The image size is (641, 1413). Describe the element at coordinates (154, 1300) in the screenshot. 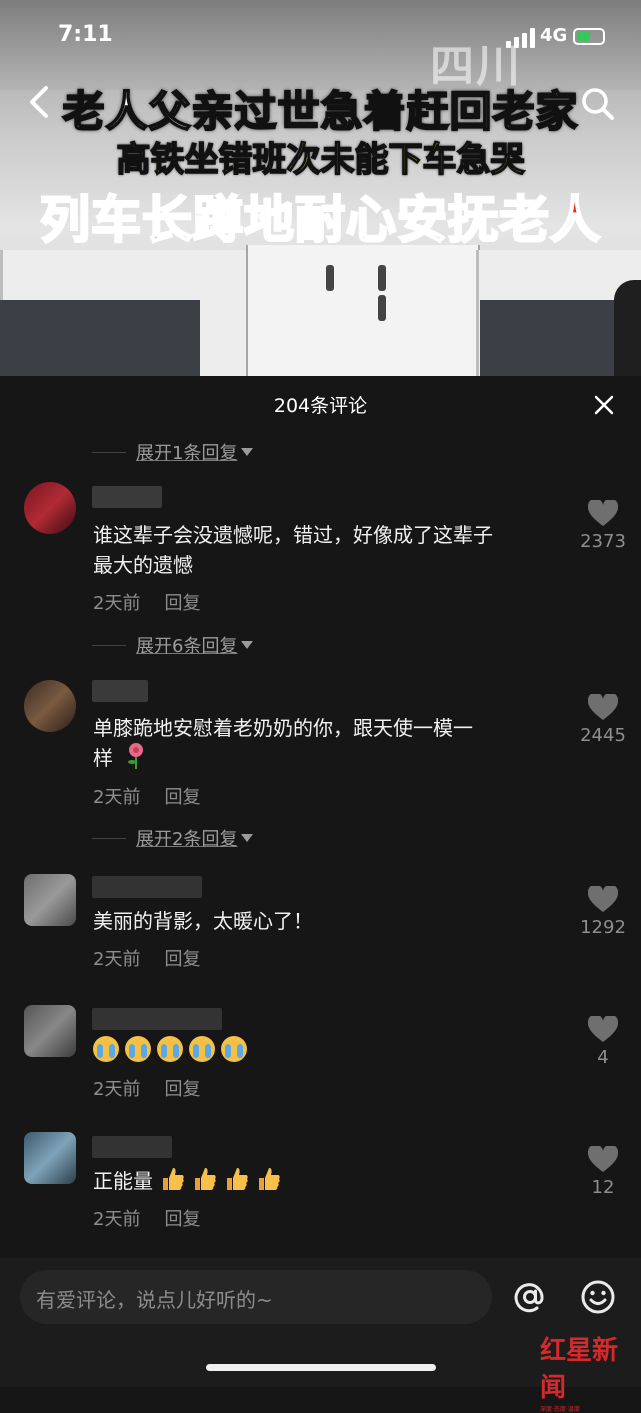

I see `comment-input-placeholder: 有爱评论，说点儿好听的~` at that location.